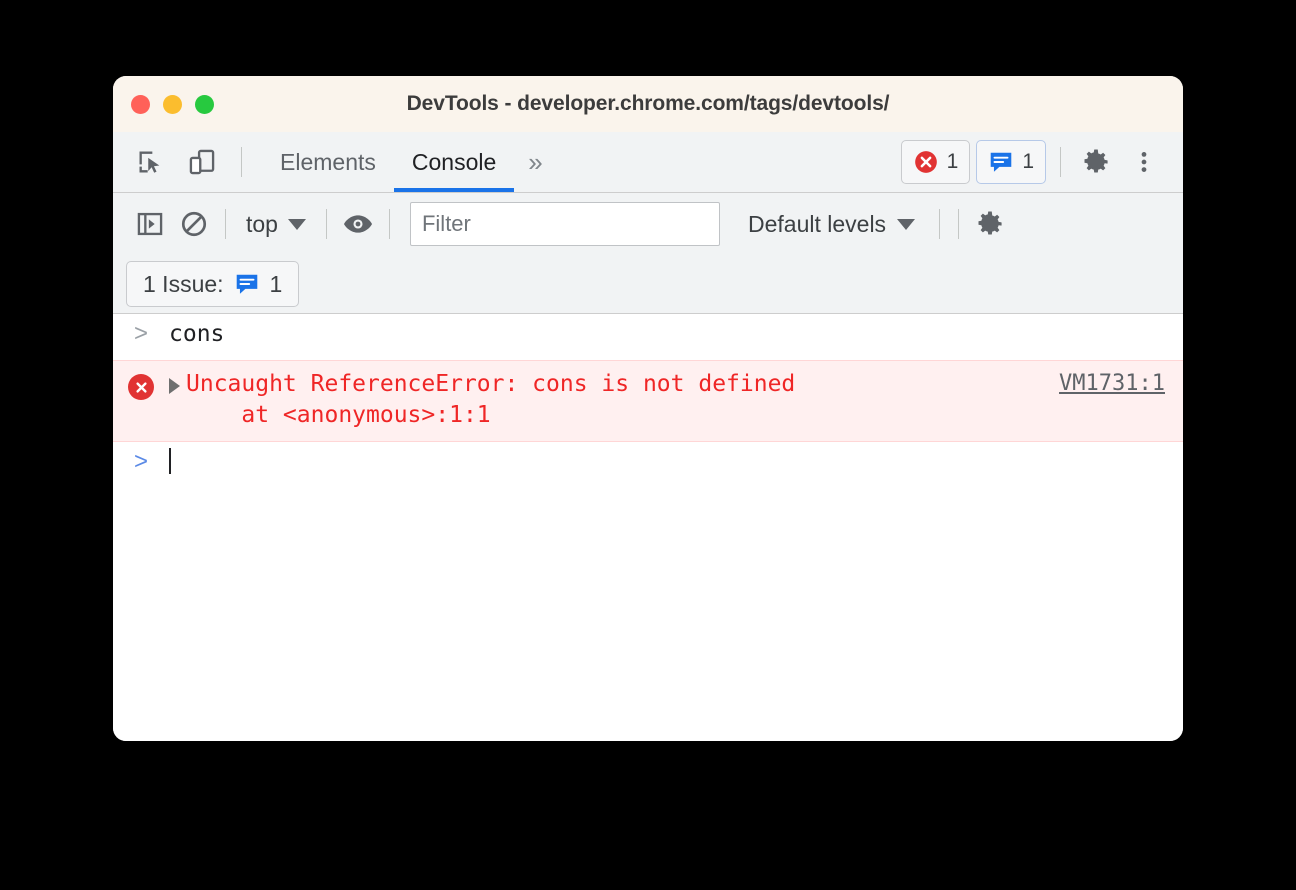 This screenshot has width=1296, height=890. I want to click on inspect-element-icon, so click(149, 162).